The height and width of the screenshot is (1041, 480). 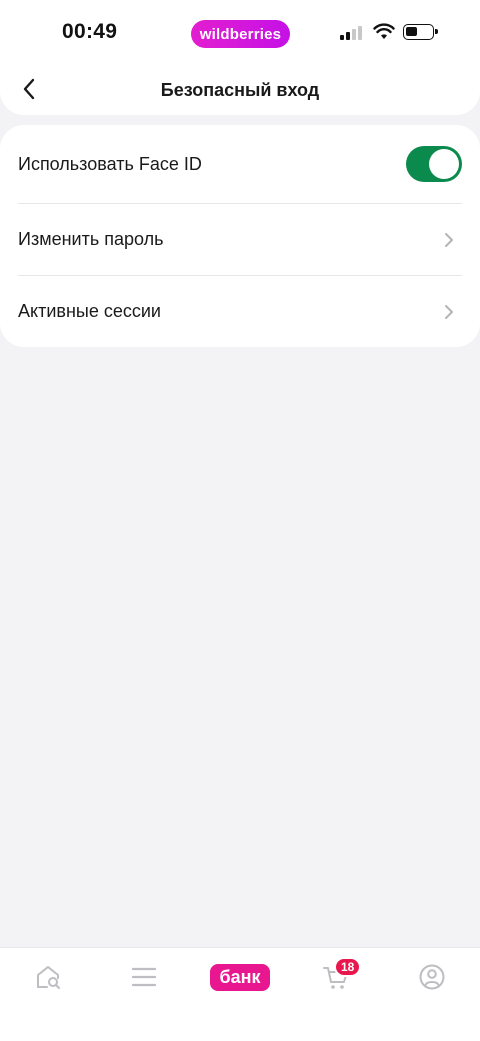 I want to click on profile-icon, so click(x=432, y=977).